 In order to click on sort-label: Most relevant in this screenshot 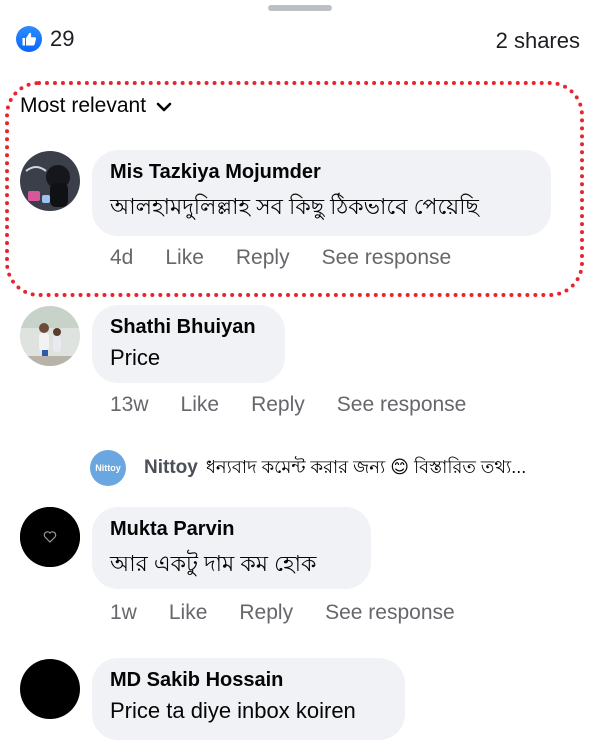, I will do `click(83, 105)`.